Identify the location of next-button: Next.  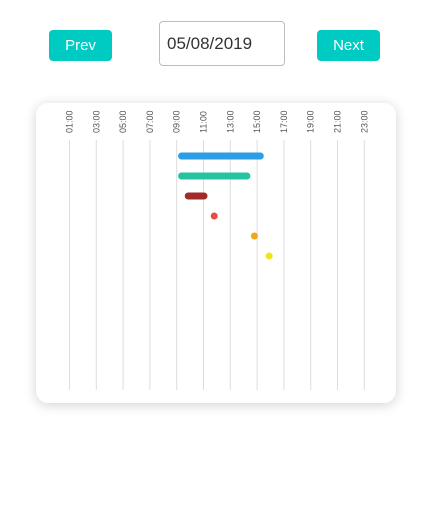
(348, 45).